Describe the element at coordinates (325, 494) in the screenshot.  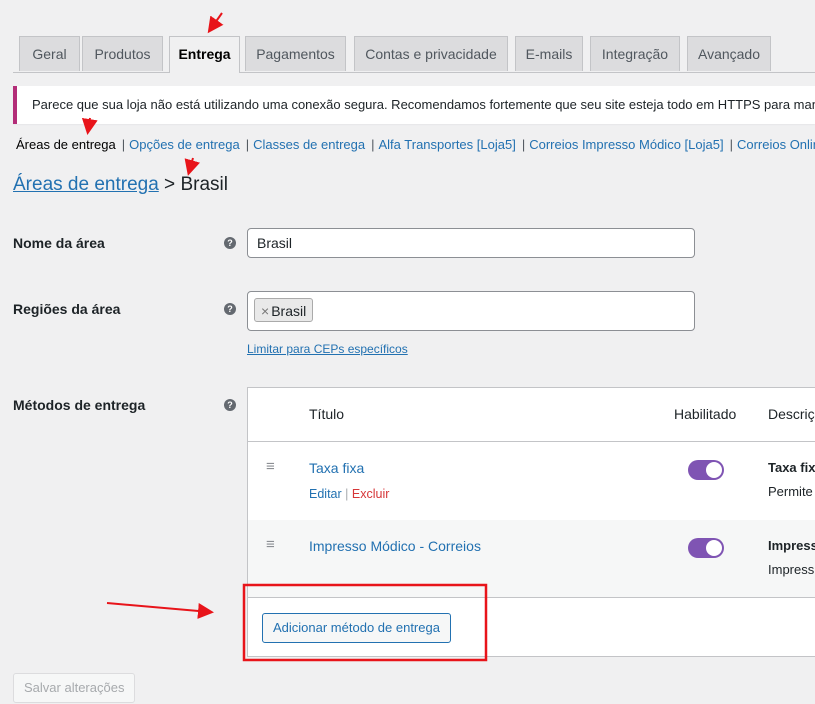
I see `edit-method-link: Editar` at that location.